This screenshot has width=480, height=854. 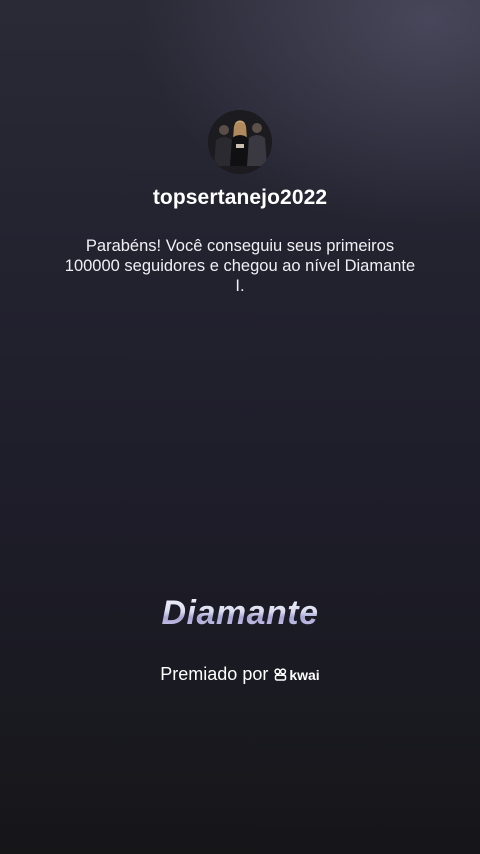 I want to click on username: topsertanejo2022, so click(x=240, y=197).